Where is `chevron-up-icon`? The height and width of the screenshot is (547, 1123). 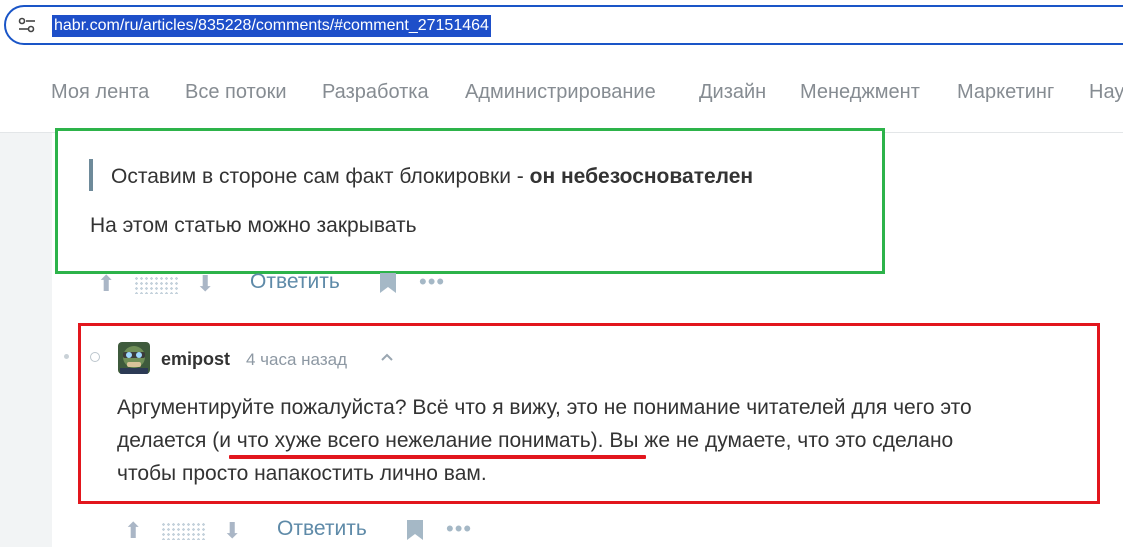
chevron-up-icon is located at coordinates (387, 357).